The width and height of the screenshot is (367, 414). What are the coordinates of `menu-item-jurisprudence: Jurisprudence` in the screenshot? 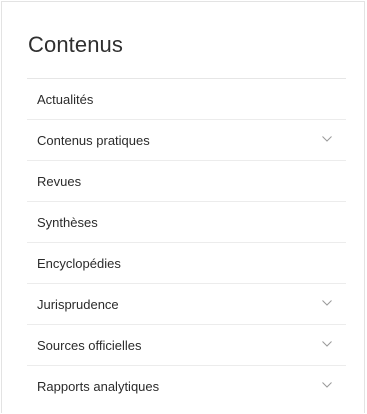 It's located at (186, 304).